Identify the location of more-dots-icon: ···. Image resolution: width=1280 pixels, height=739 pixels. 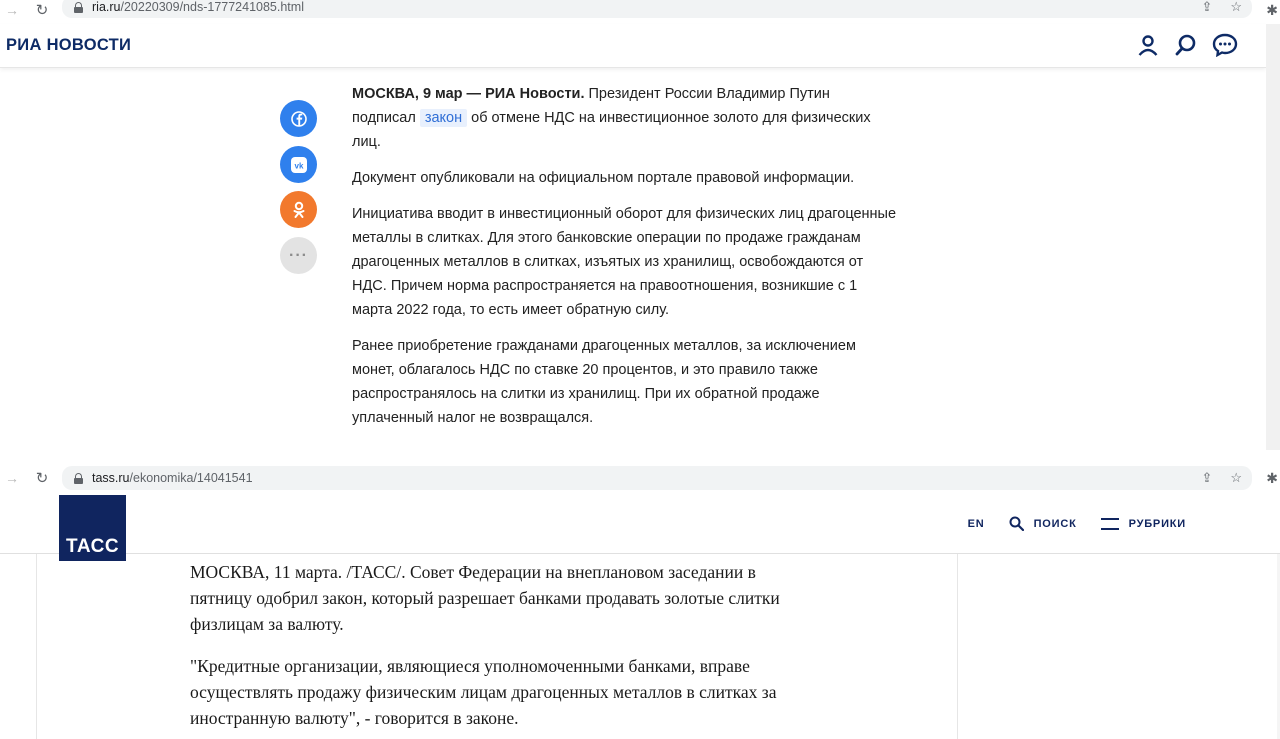
(298, 255).